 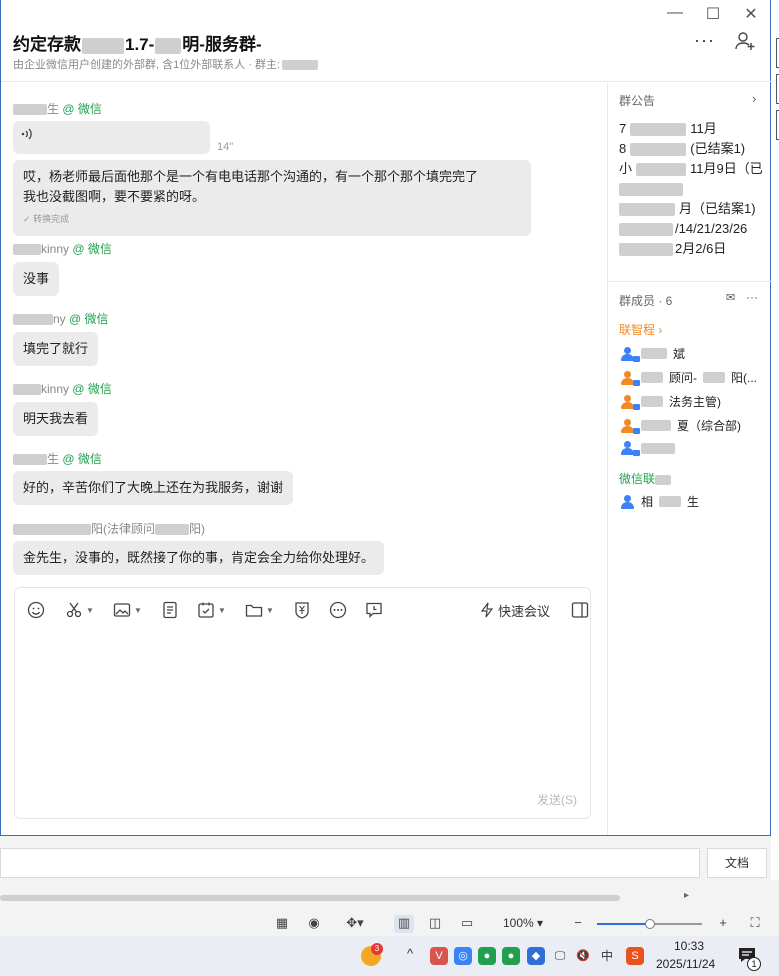 What do you see at coordinates (259, 610) in the screenshot?
I see `file-button: ▼` at bounding box center [259, 610].